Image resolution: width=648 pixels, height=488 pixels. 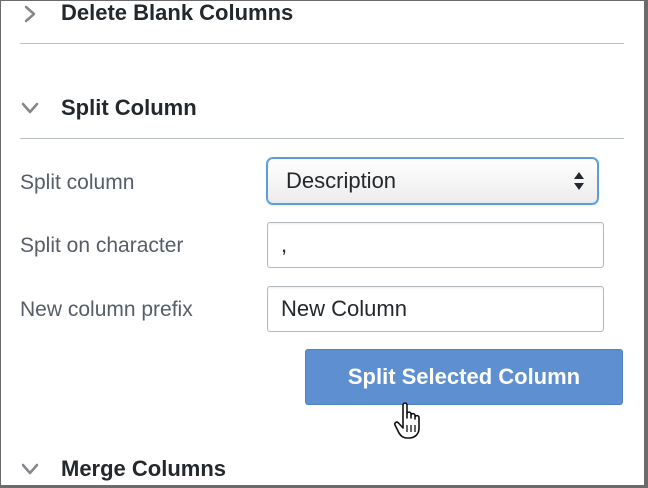 What do you see at coordinates (432, 181) in the screenshot?
I see `split-column-select: Description` at bounding box center [432, 181].